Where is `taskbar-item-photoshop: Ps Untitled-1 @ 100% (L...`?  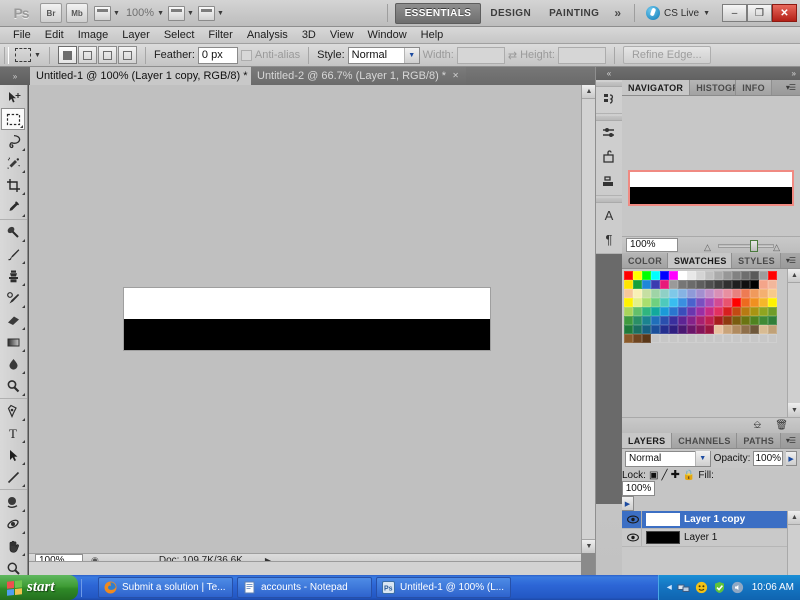 taskbar-item-photoshop: Ps Untitled-1 @ 100% (L... is located at coordinates (443, 587).